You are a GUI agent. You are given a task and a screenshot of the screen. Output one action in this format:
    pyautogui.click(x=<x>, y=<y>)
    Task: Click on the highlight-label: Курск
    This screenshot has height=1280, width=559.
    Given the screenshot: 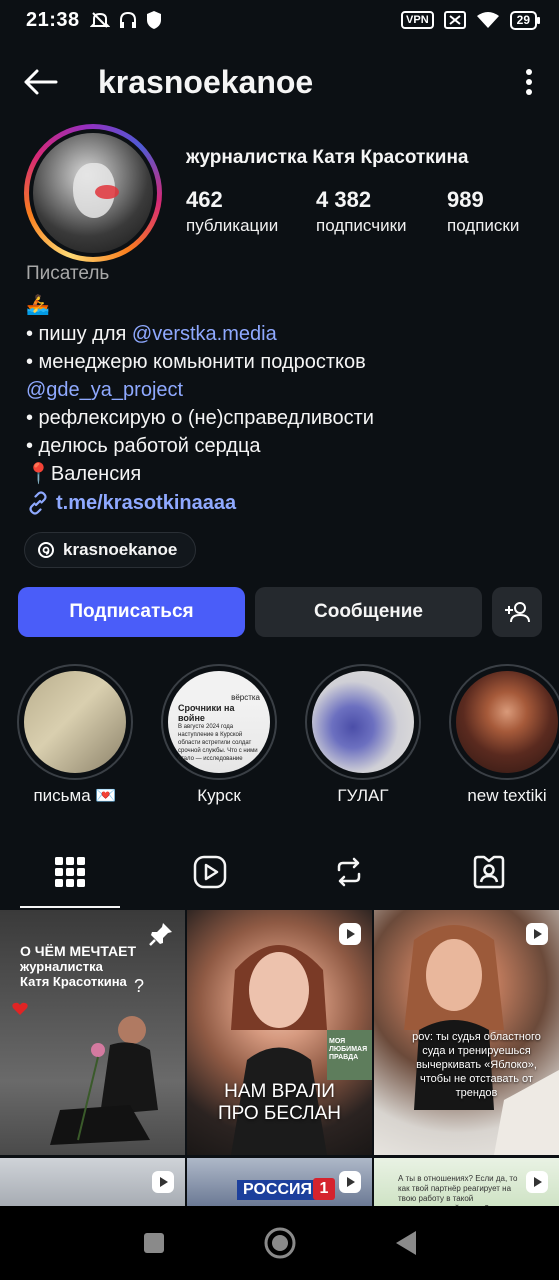 What is the action you would take?
    pyautogui.click(x=219, y=795)
    